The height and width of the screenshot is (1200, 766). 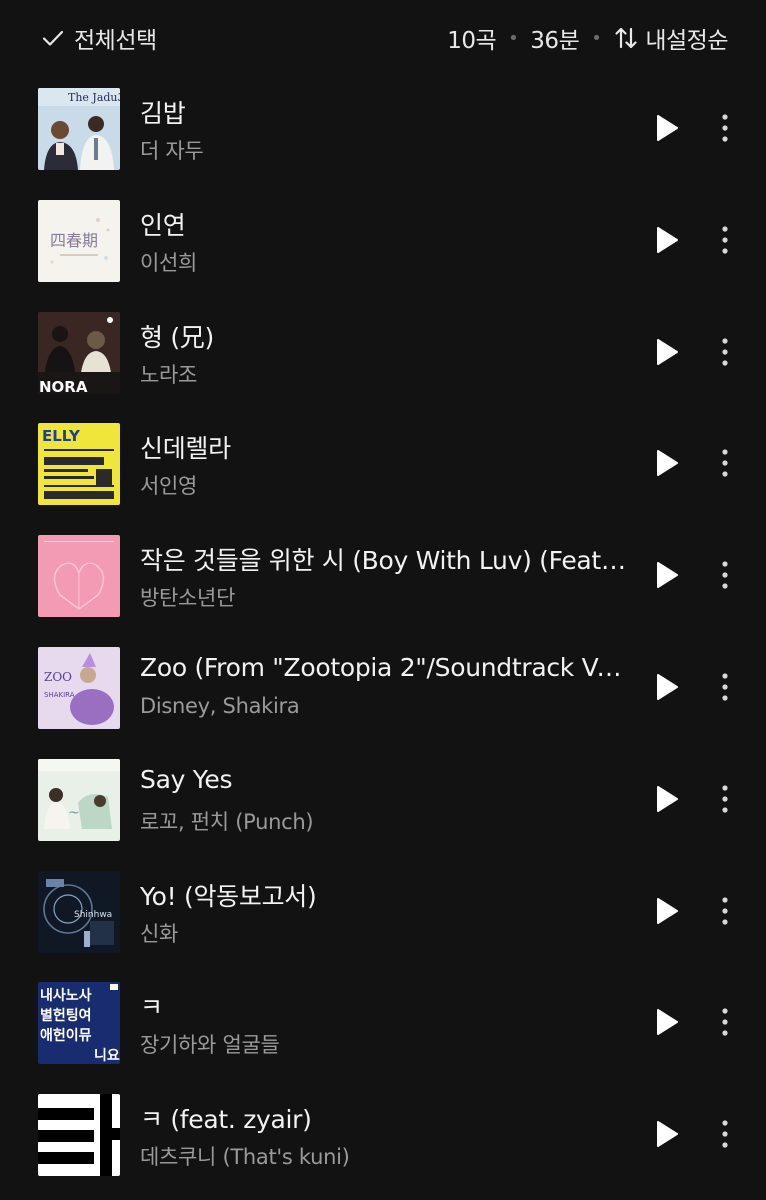 What do you see at coordinates (107, 1056) in the screenshot?
I see `svg-text: 니요` at bounding box center [107, 1056].